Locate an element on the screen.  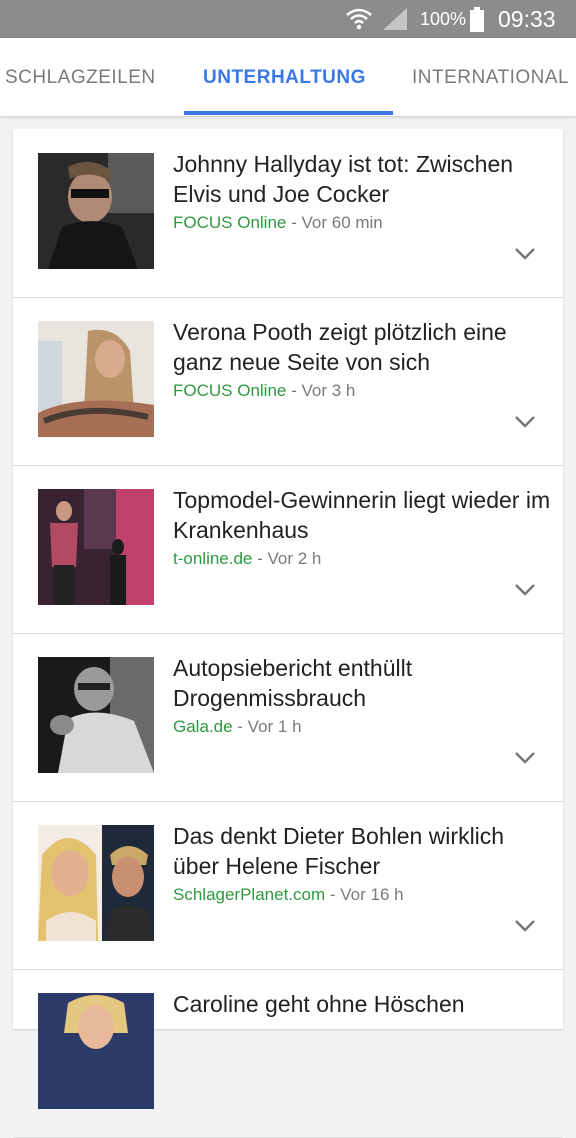
status-bar: 100% 09:33 is located at coordinates (288, 19).